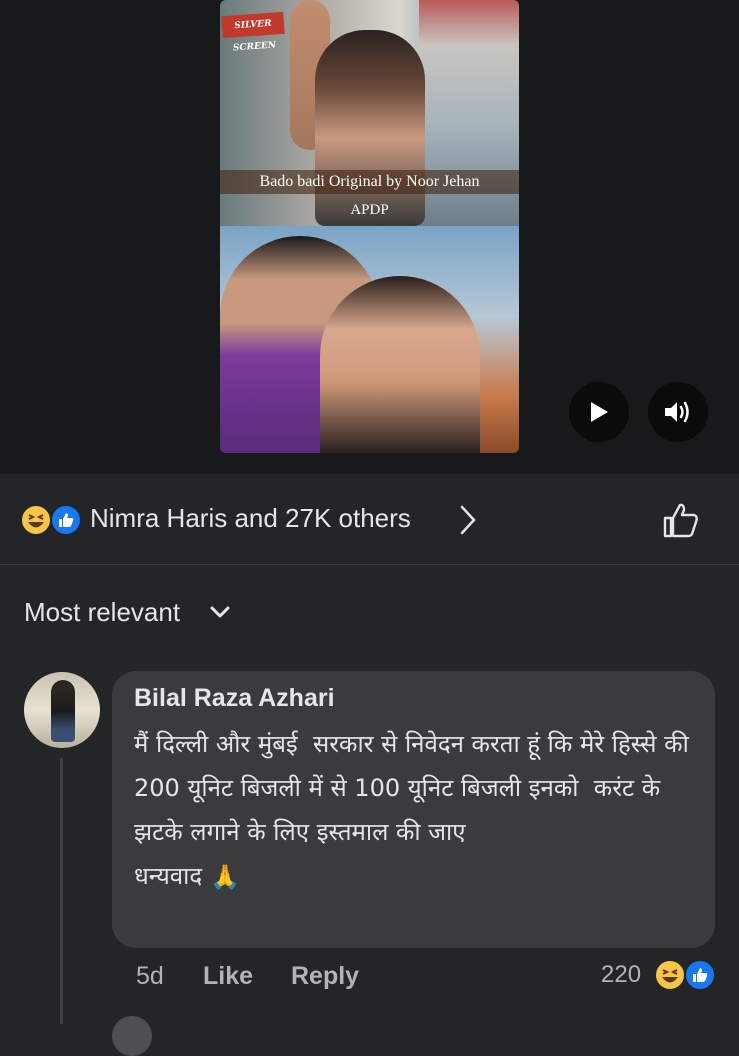 Image resolution: width=739 pixels, height=1056 pixels. What do you see at coordinates (370, 128) in the screenshot?
I see `figure` at bounding box center [370, 128].